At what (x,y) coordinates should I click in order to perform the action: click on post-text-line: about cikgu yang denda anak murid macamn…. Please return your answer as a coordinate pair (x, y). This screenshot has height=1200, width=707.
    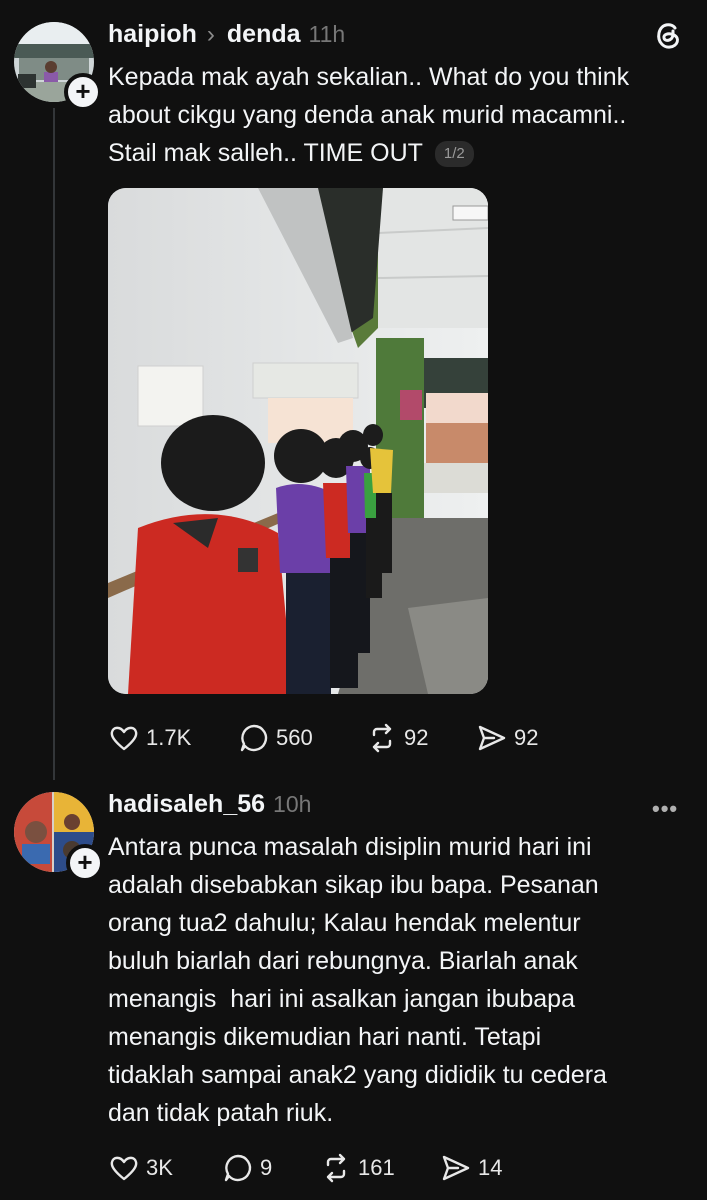
    Looking at the image, I should click on (367, 115).